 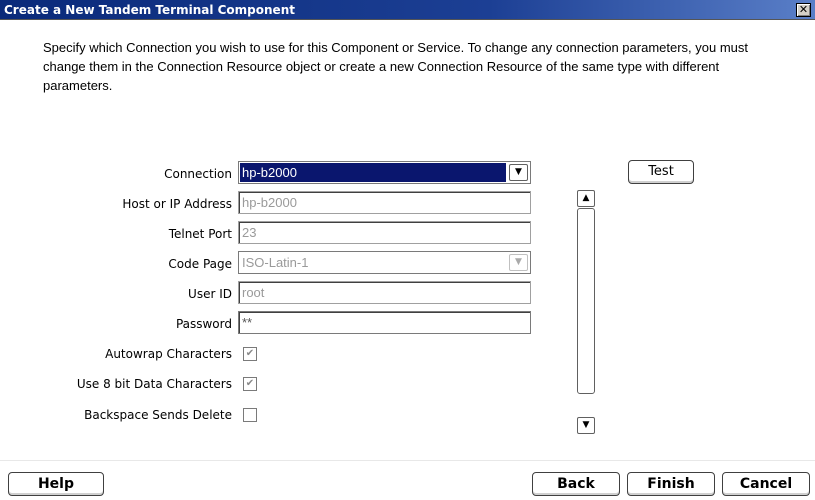 I want to click on eight-bit-label: Use 8 bit Data Characters, so click(x=154, y=384).